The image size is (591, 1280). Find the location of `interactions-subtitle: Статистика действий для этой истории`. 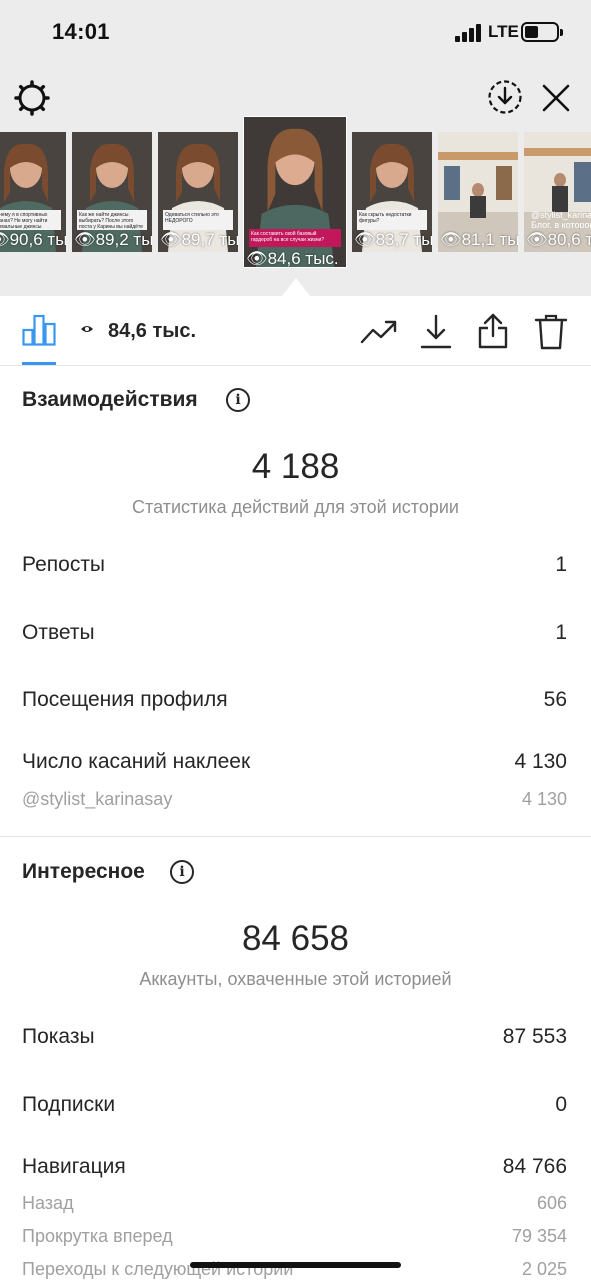

interactions-subtitle: Статистика действий для этой истории is located at coordinates (295, 507).